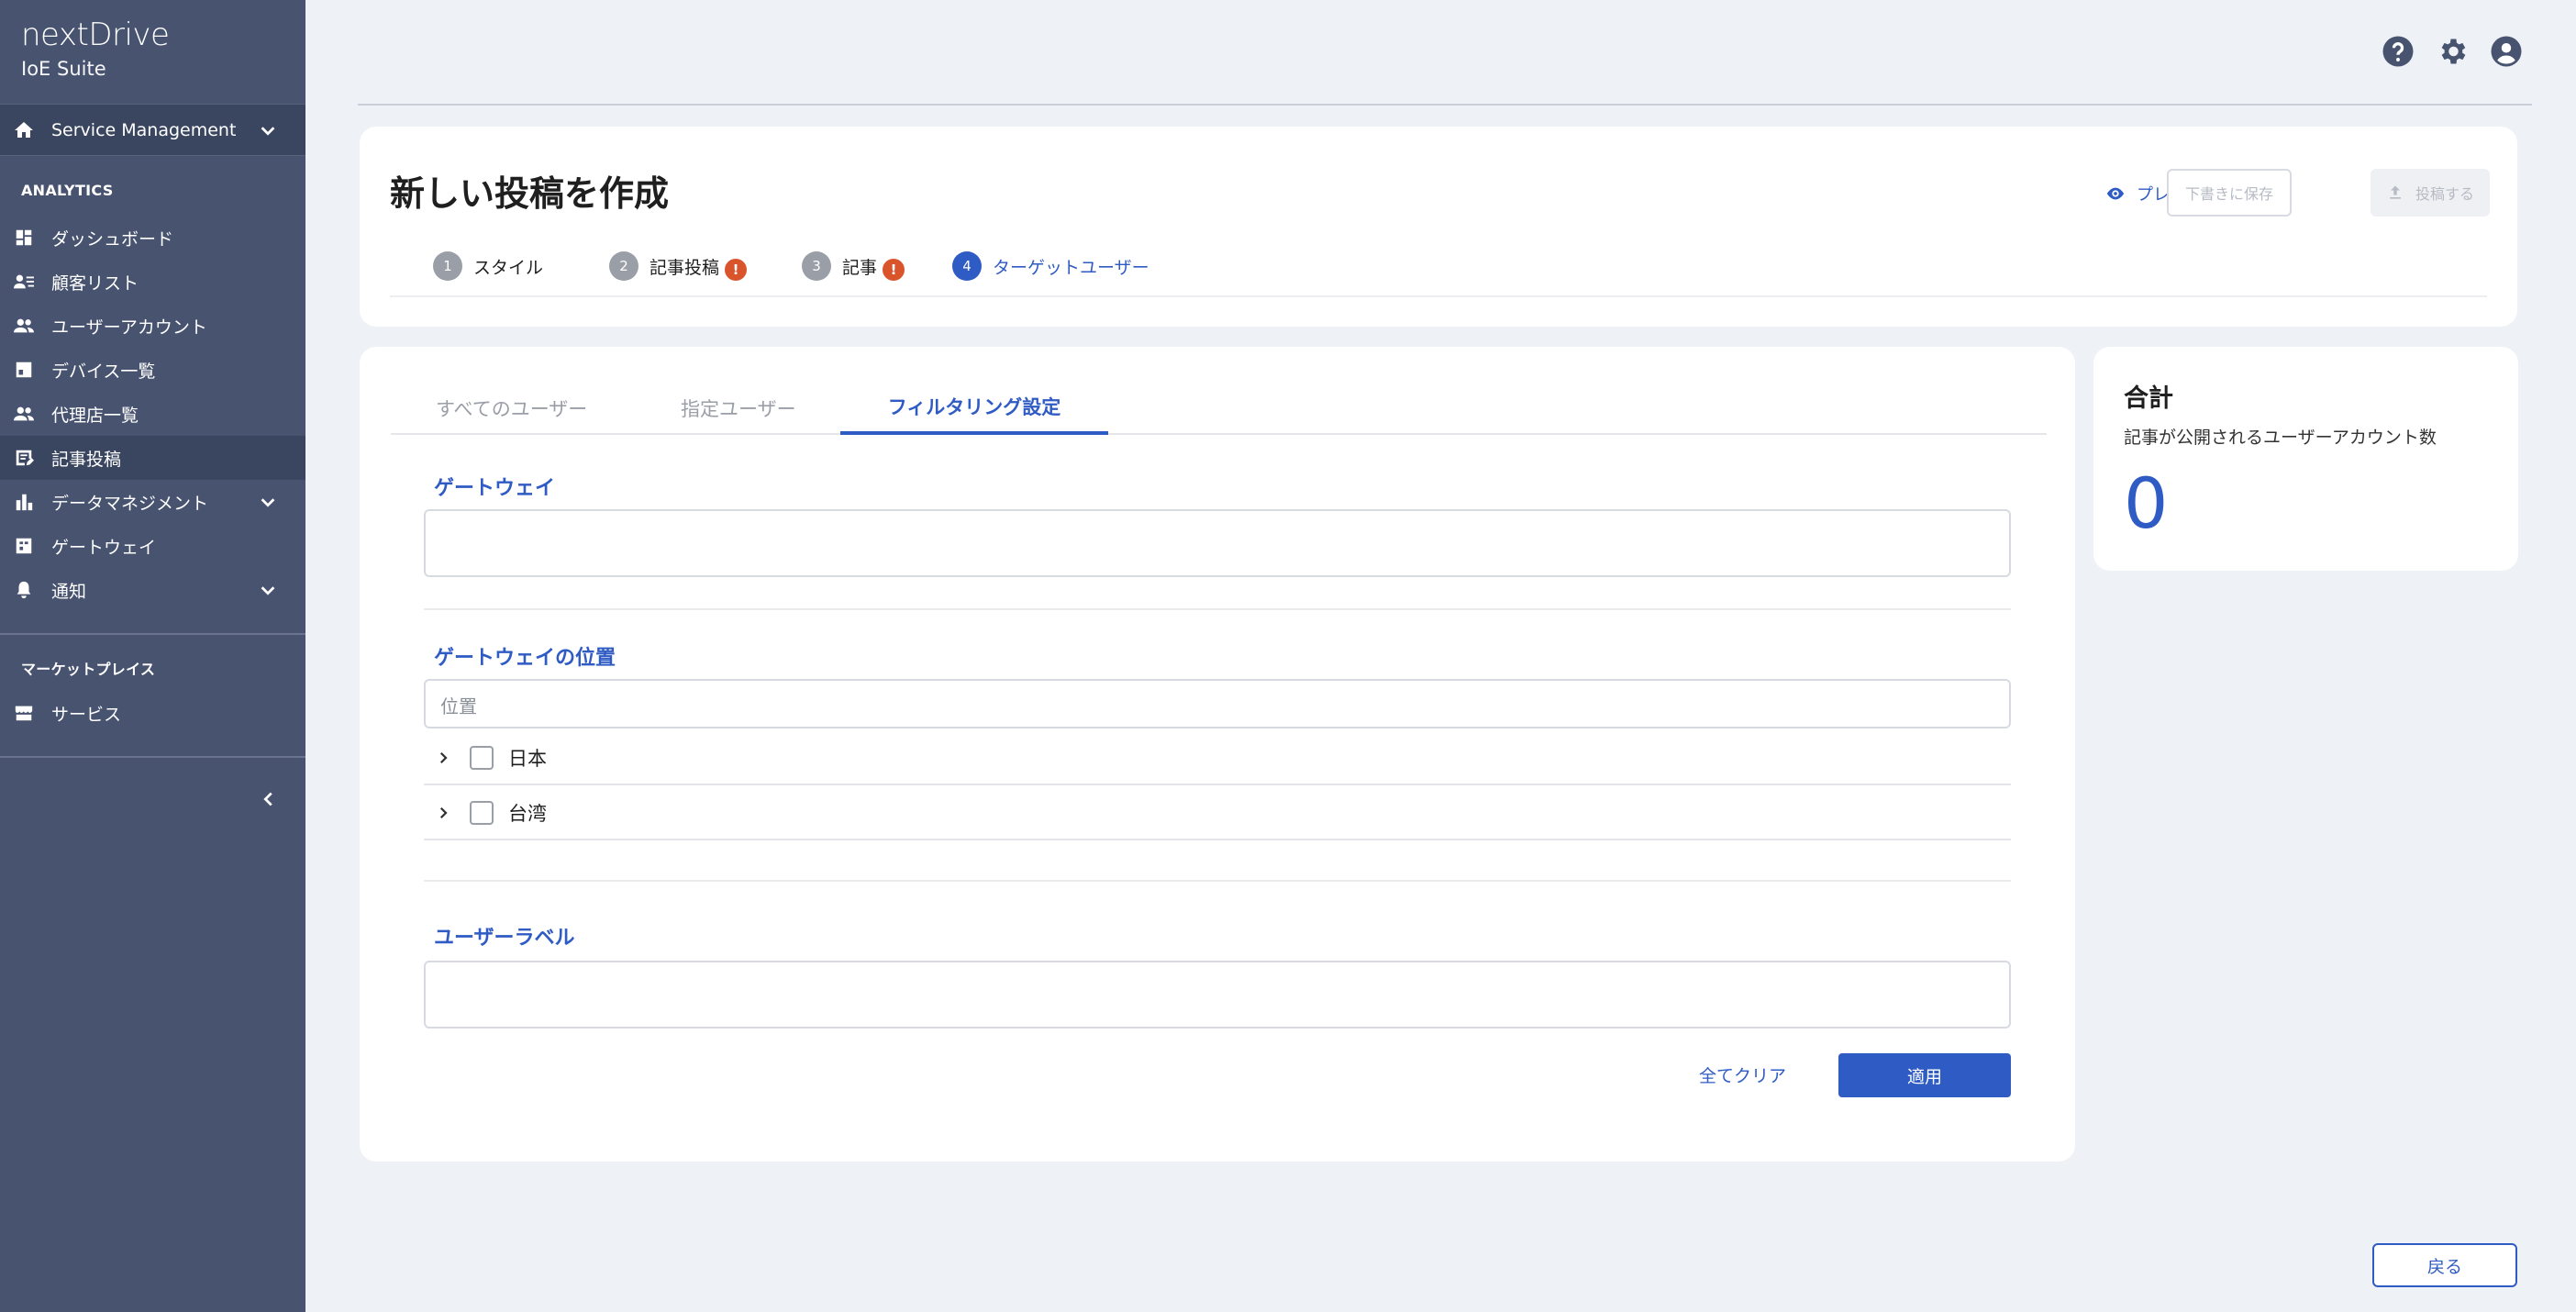 Image resolution: width=2576 pixels, height=1312 pixels. What do you see at coordinates (1071, 267) in the screenshot?
I see `step-label: ターゲットユーザー` at bounding box center [1071, 267].